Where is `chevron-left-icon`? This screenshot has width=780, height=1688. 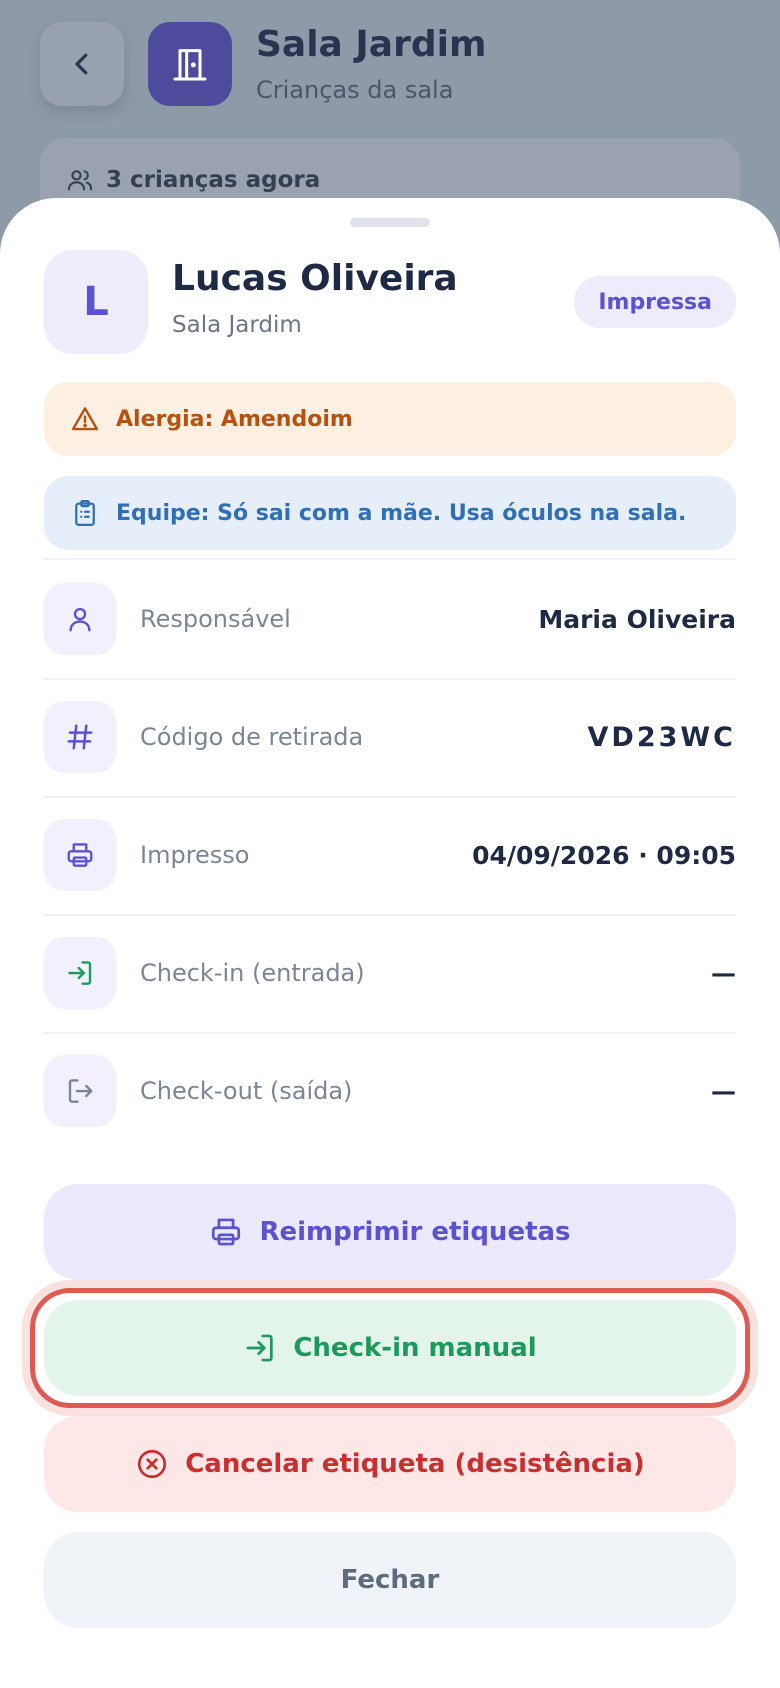 chevron-left-icon is located at coordinates (81, 64).